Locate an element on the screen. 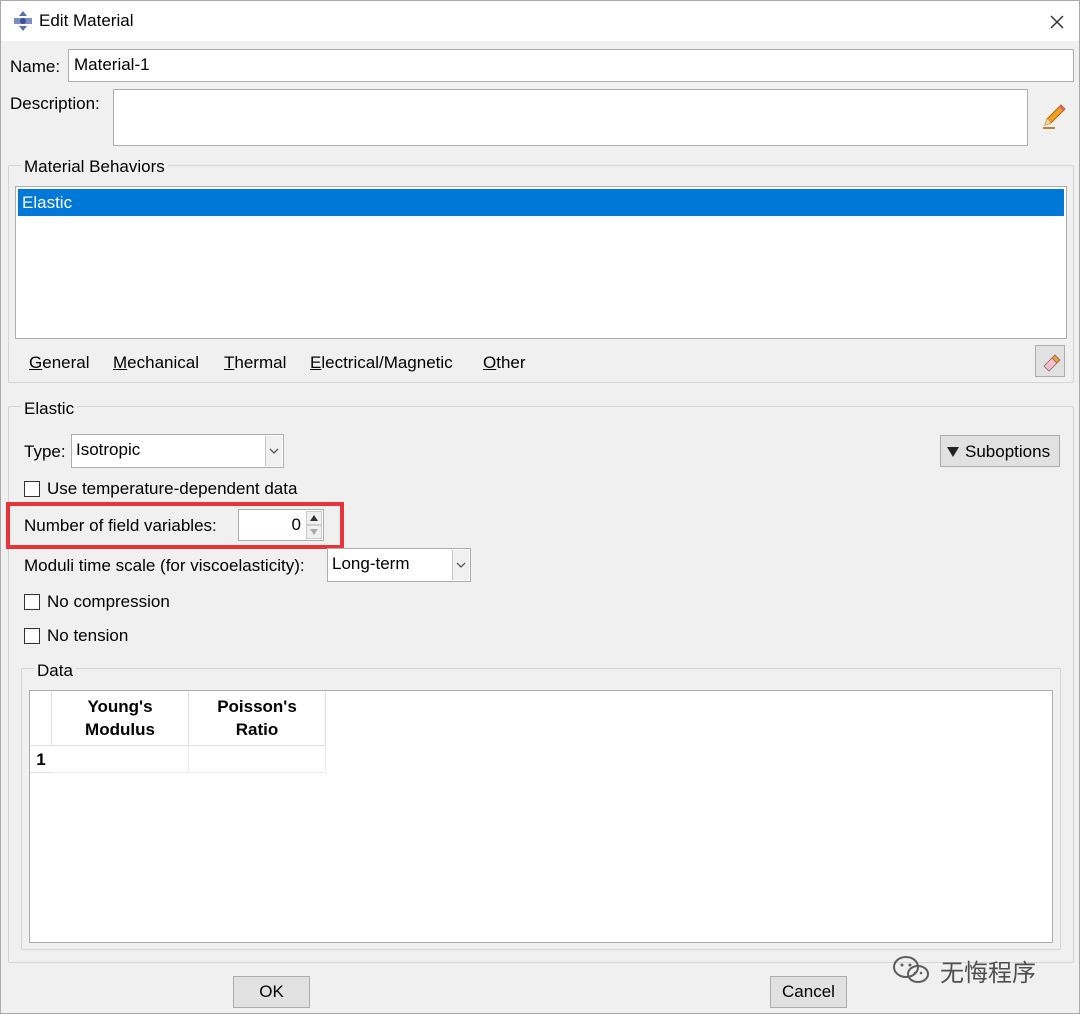 The height and width of the screenshot is (1014, 1080). window-title: Edit Material is located at coordinates (86, 20).